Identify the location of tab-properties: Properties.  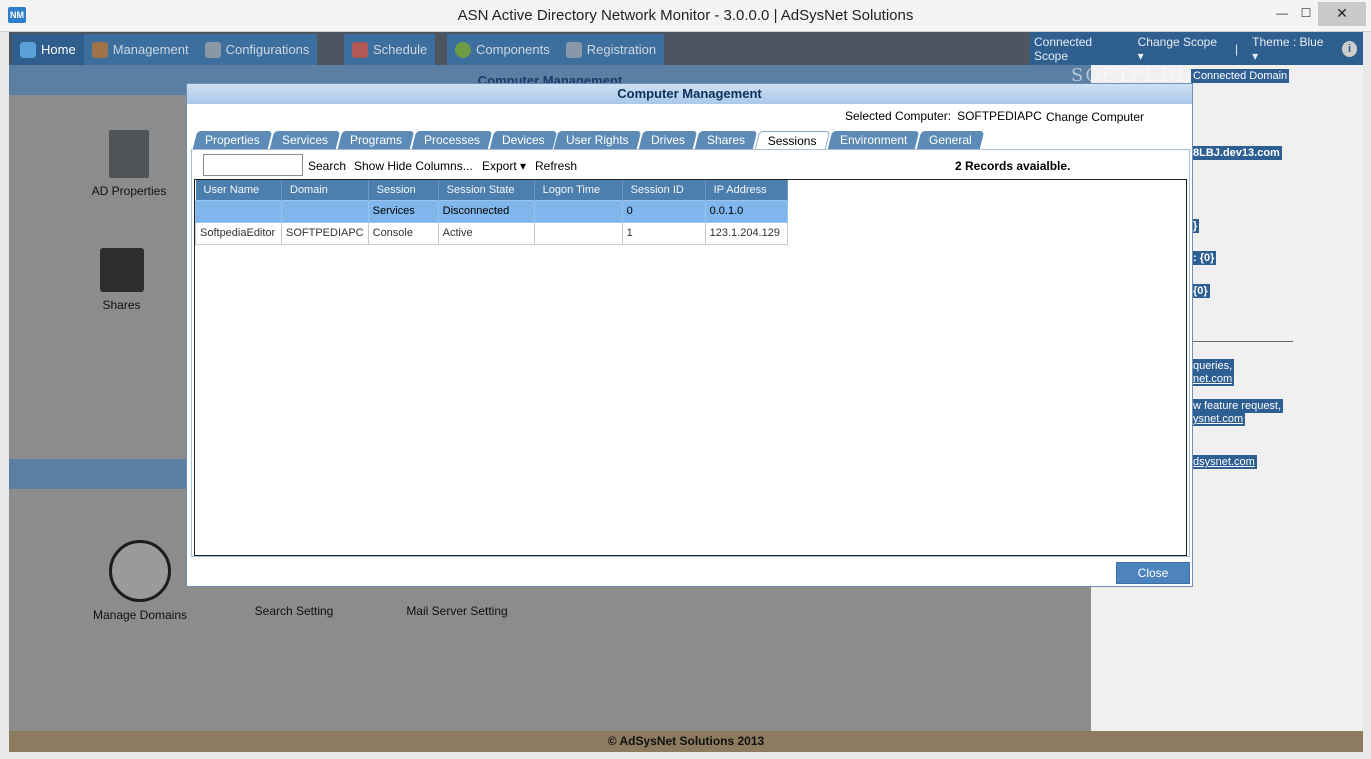
(232, 140).